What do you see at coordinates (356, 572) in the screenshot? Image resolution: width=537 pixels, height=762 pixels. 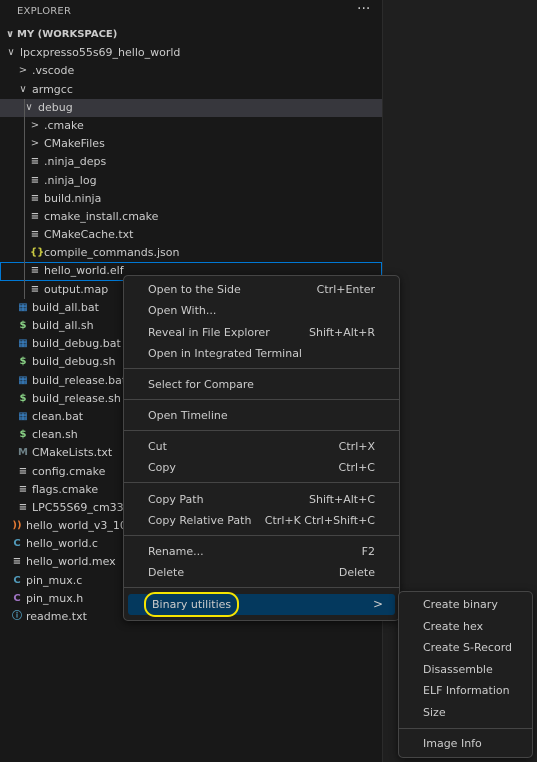 I see `menu-item-shortcut: Delete` at bounding box center [356, 572].